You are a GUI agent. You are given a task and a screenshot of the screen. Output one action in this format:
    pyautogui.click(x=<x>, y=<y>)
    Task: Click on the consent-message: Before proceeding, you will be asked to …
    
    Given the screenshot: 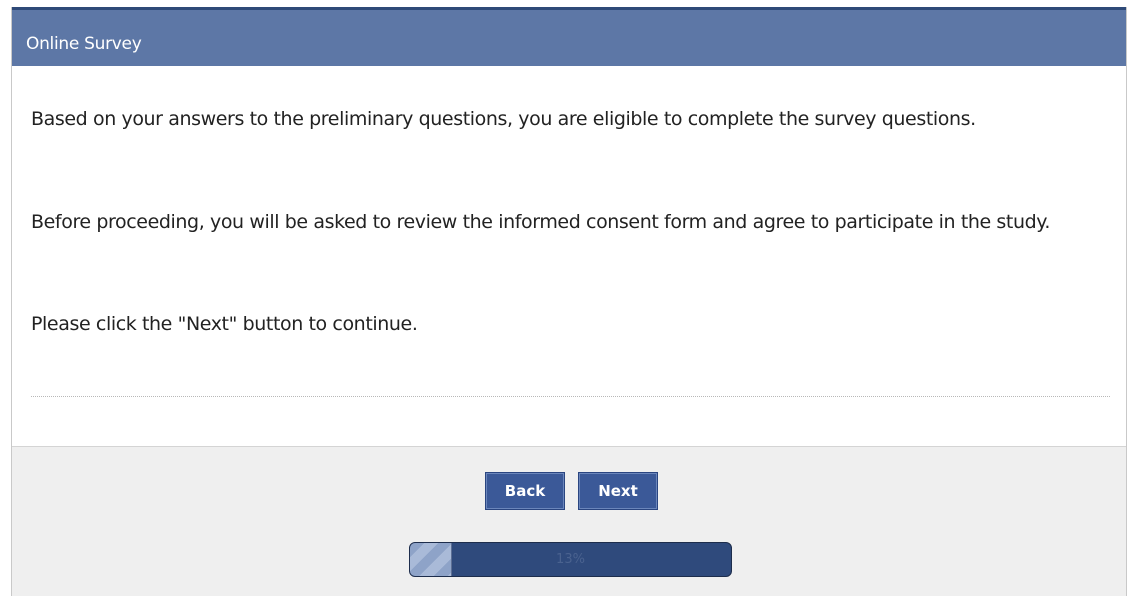 What is the action you would take?
    pyautogui.click(x=541, y=222)
    